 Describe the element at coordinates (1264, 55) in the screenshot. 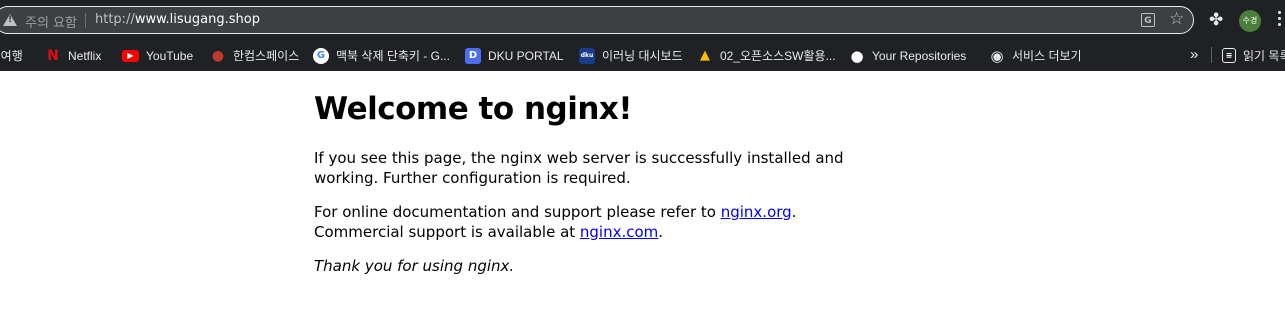

I see `reading-list-label: 읽기 목록` at that location.